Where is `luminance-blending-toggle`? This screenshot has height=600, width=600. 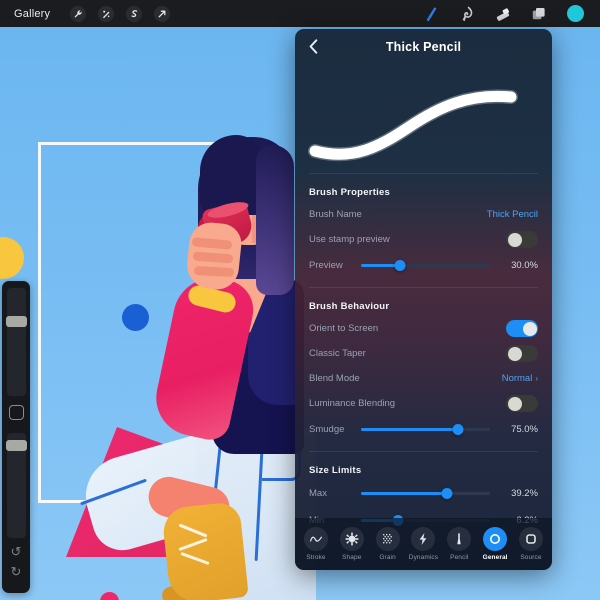 luminance-blending-toggle is located at coordinates (522, 403).